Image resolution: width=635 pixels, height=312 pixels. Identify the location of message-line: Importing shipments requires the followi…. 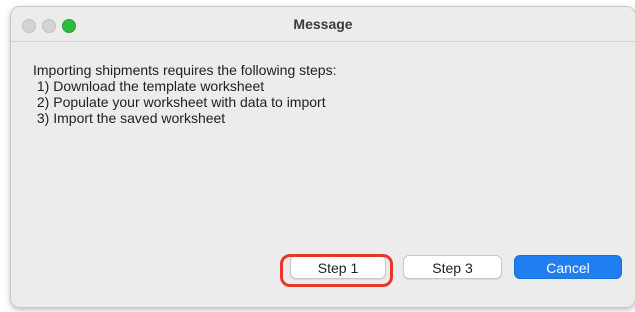
(185, 70).